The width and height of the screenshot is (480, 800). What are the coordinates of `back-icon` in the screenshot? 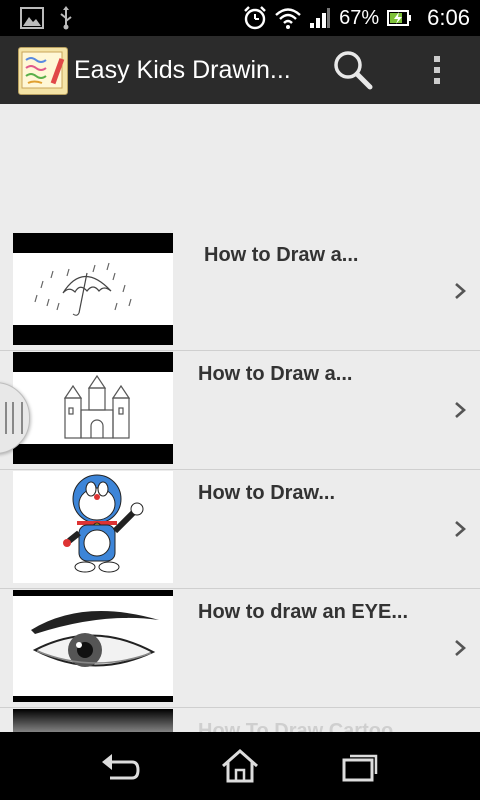 It's located at (121, 767).